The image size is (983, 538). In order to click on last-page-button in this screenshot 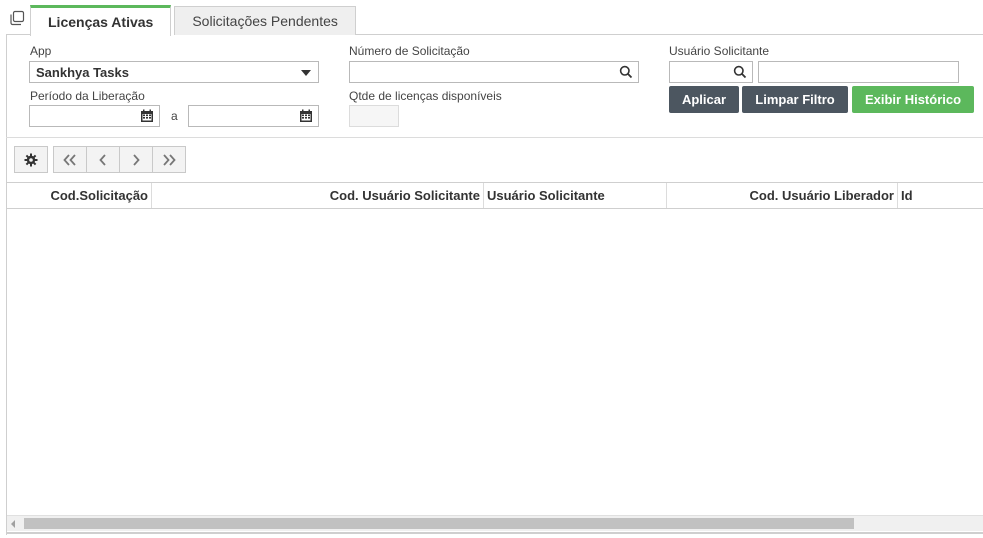, I will do `click(169, 159)`.